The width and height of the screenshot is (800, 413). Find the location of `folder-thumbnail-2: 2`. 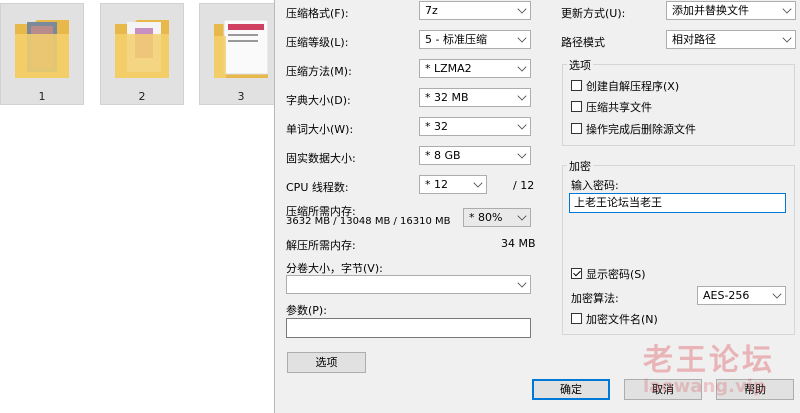

folder-thumbnail-2: 2 is located at coordinates (142, 54).